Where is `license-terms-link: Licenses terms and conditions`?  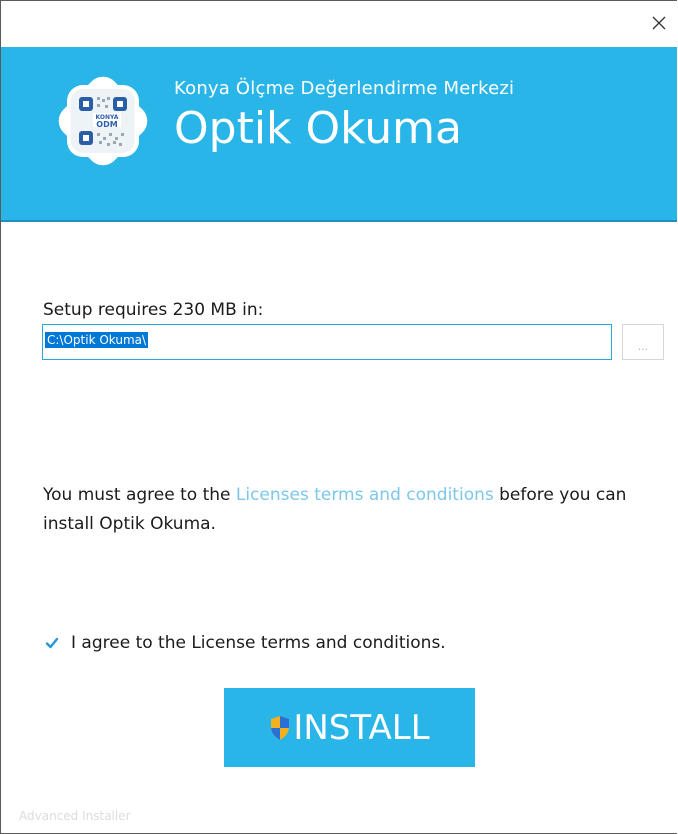
license-terms-link: Licenses terms and conditions is located at coordinates (365, 495).